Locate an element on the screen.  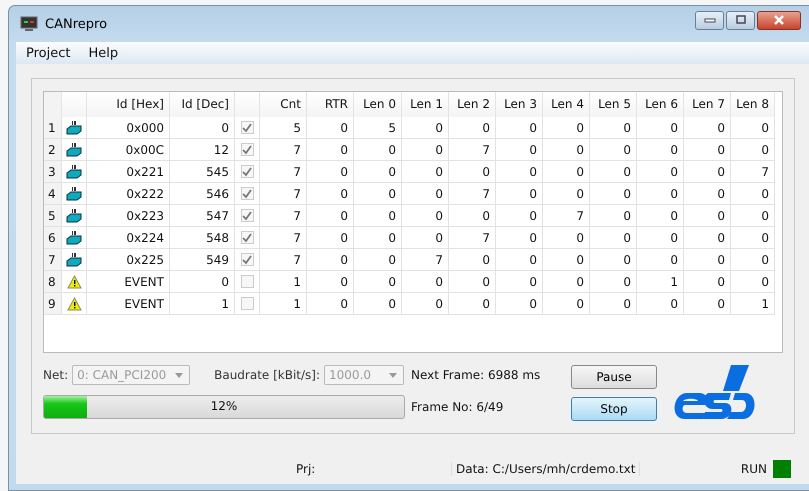
row-number: 5 is located at coordinates (53, 216).